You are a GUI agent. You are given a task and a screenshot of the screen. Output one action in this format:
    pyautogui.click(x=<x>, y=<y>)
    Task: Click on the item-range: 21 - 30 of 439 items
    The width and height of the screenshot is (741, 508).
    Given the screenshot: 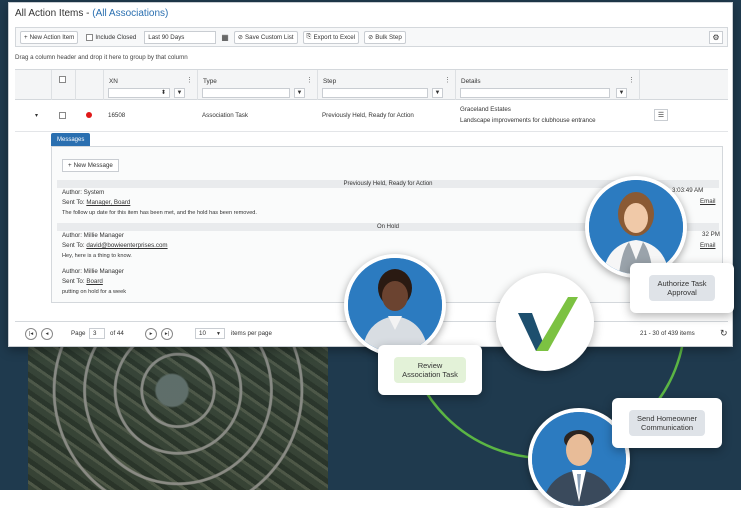 What is the action you would take?
    pyautogui.click(x=667, y=333)
    